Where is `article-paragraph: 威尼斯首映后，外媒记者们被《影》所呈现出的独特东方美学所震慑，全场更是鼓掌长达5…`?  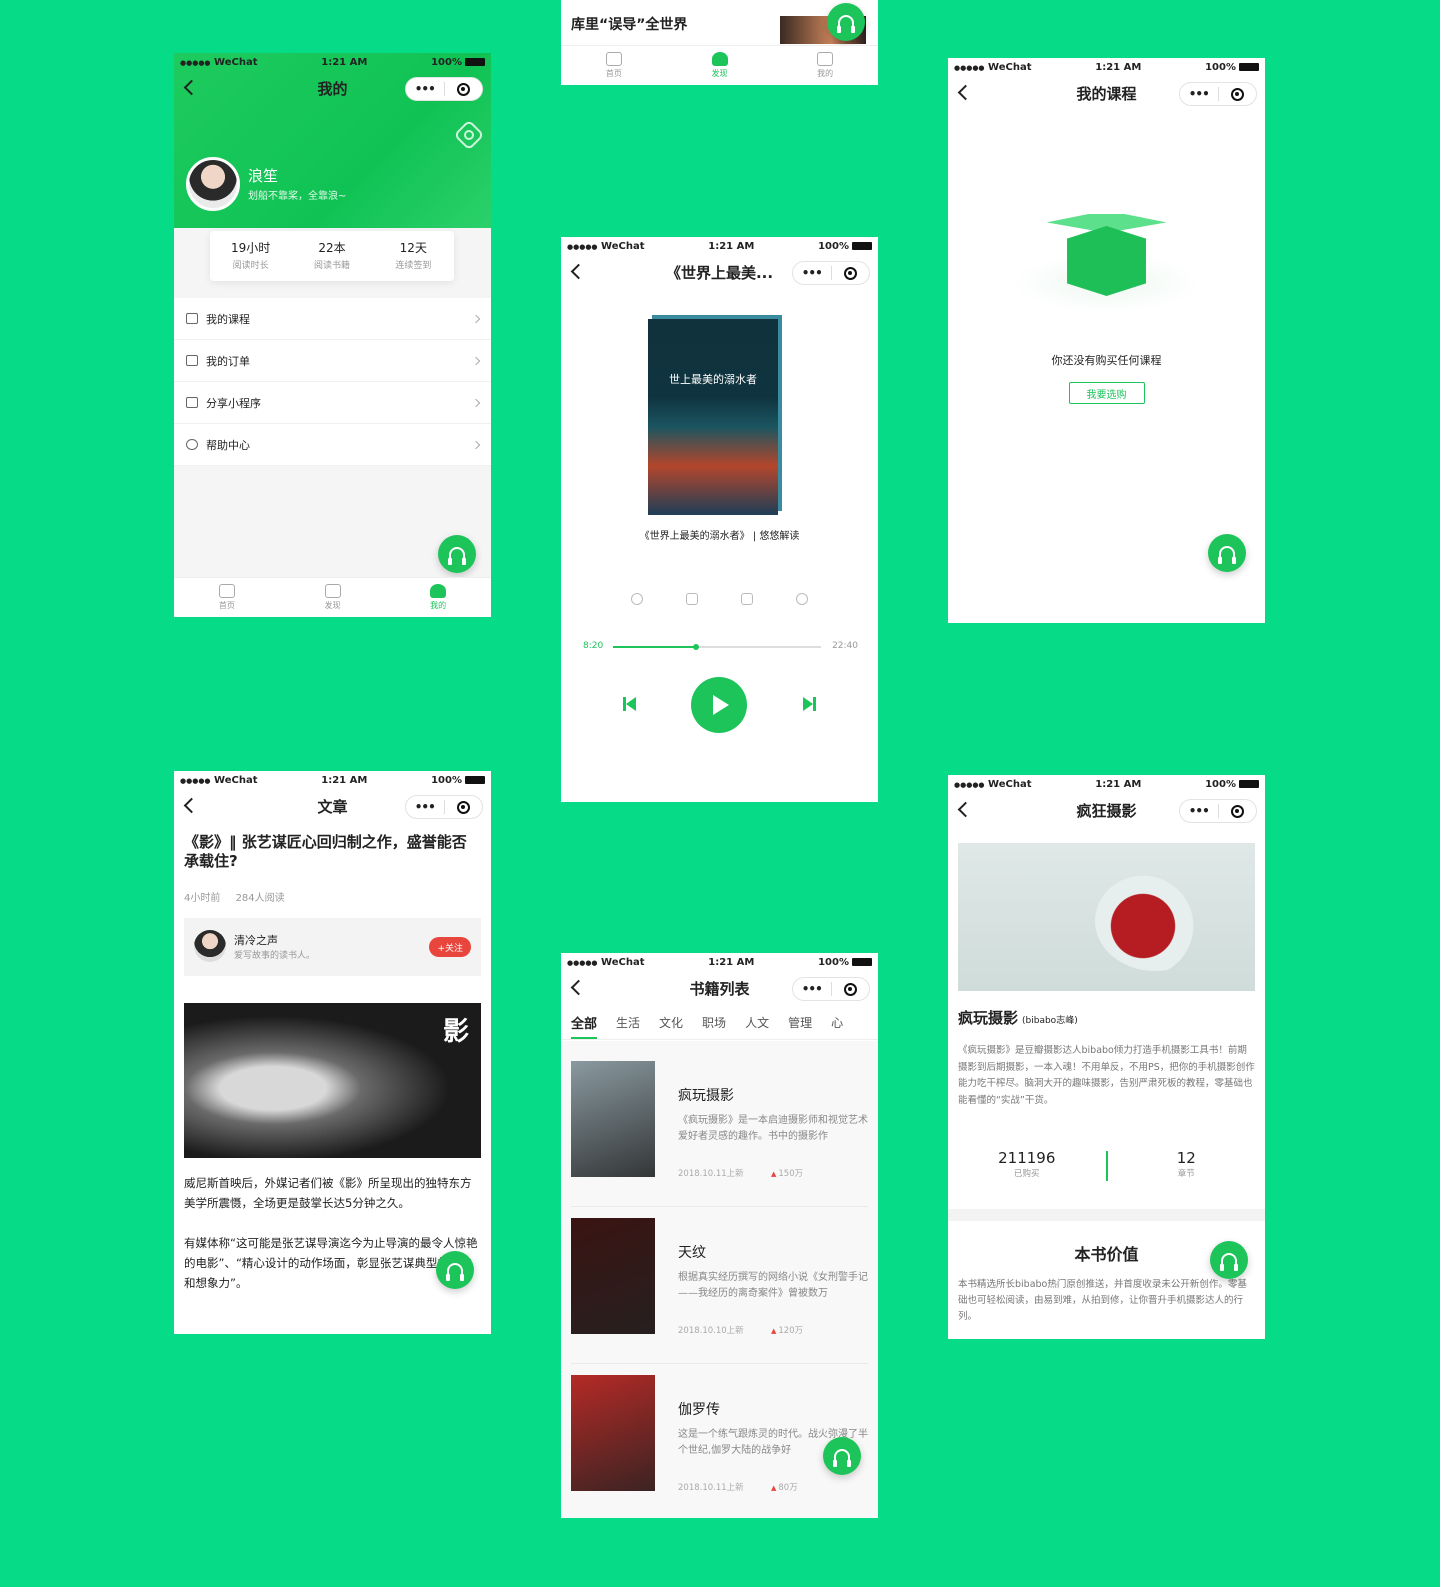
article-paragraph: 威尼斯首映后，外媒记者们被《影》所呈现出的独特东方美学所震慑，全场更是鼓掌长达5… is located at coordinates (328, 1193).